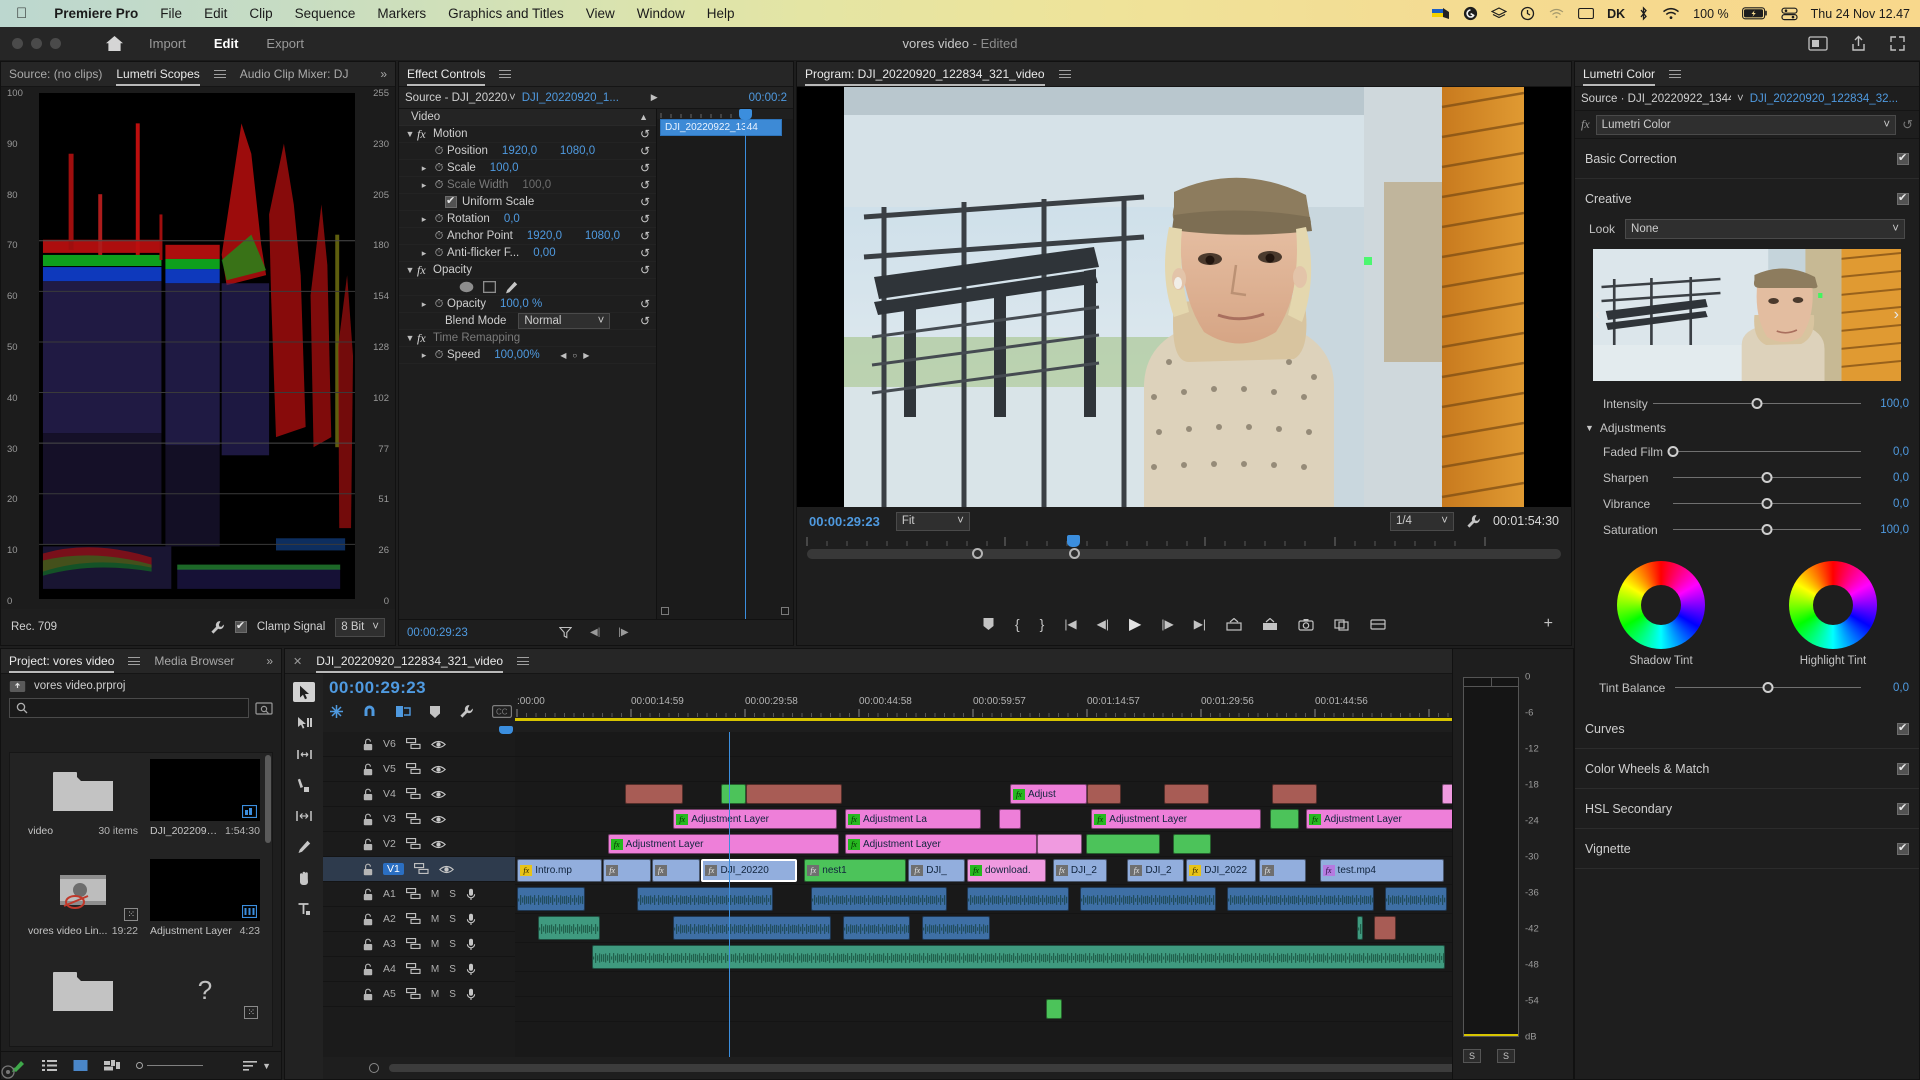 The image size is (1920, 1080). Describe the element at coordinates (1470, 13) in the screenshot. I see `grammarly-icon` at that location.